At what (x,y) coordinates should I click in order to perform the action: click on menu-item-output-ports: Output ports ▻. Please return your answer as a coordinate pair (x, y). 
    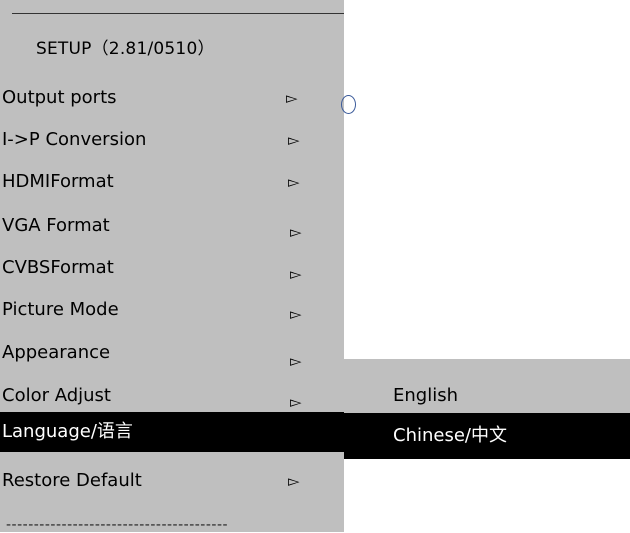
    Looking at the image, I should click on (172, 98).